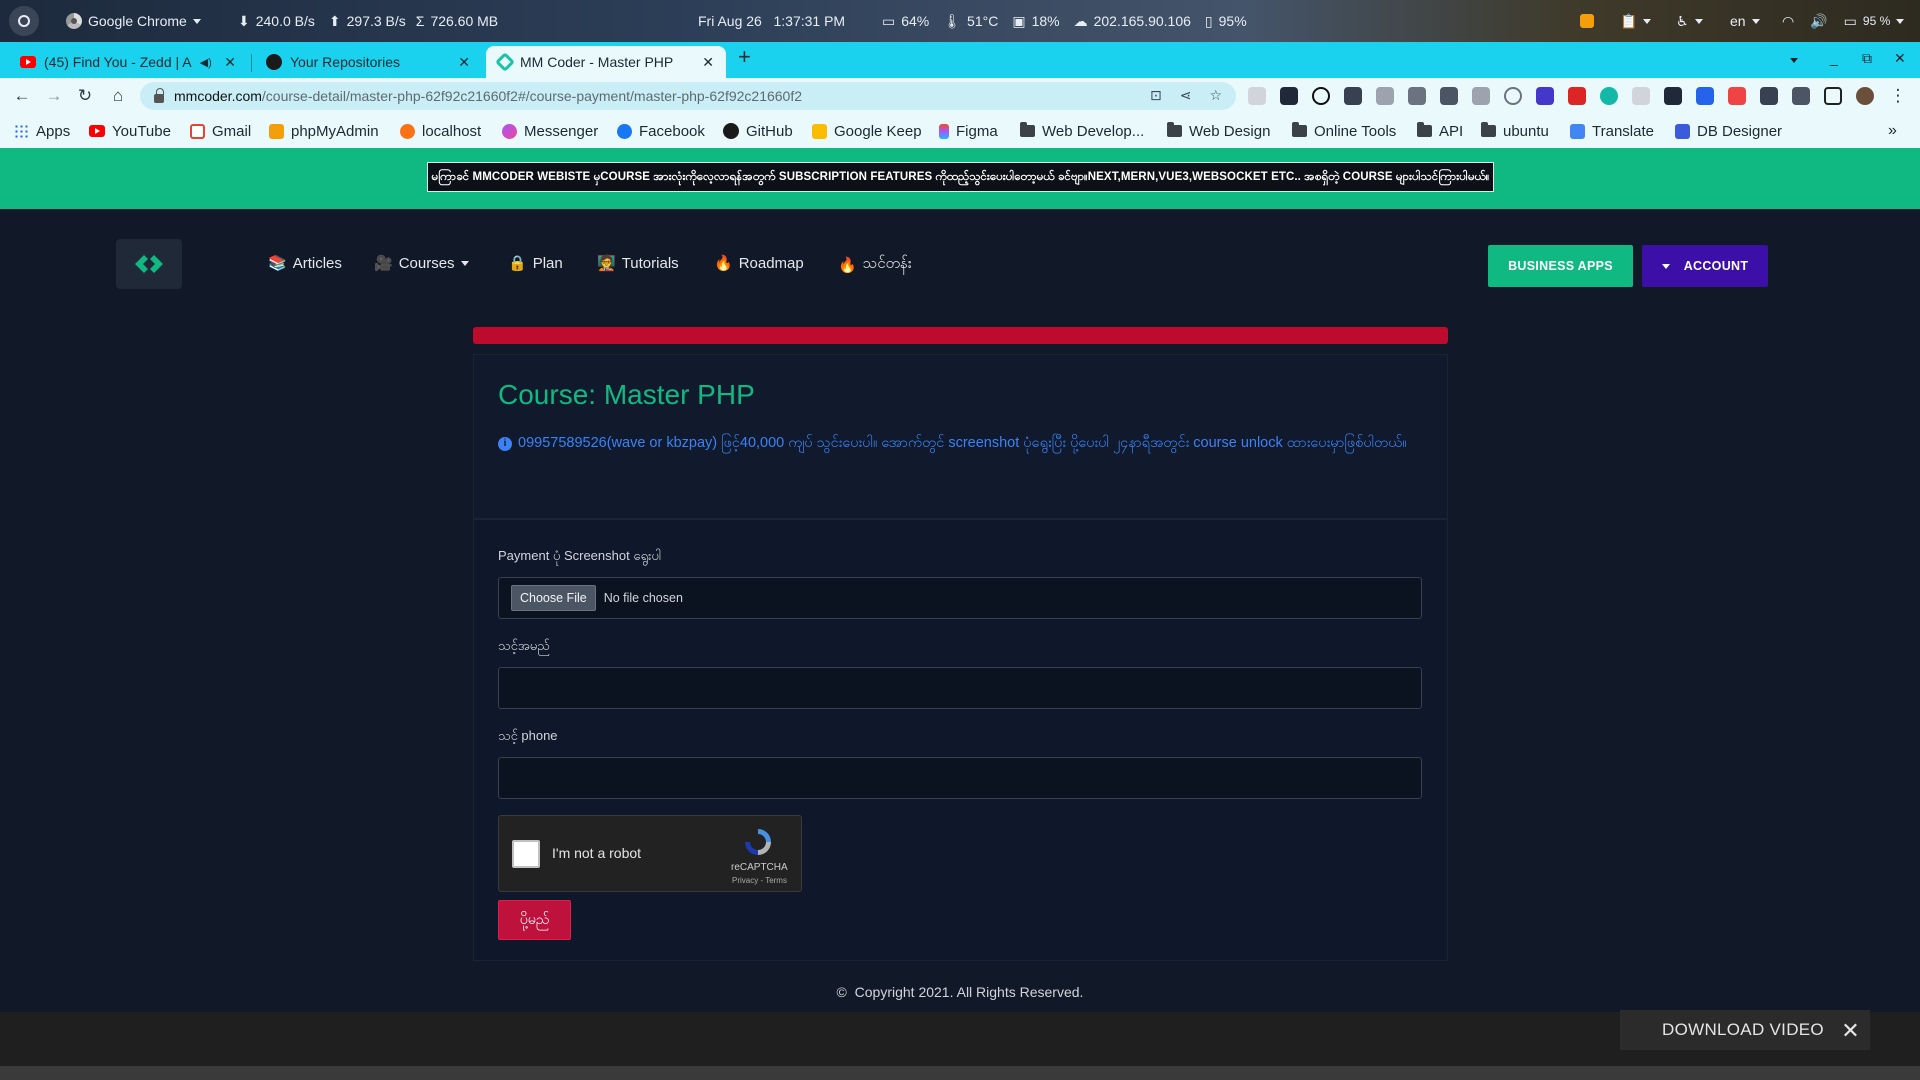 The image size is (1920, 1080). What do you see at coordinates (759, 880) in the screenshot?
I see `recaptcha-links: Privacy - Terms` at bounding box center [759, 880].